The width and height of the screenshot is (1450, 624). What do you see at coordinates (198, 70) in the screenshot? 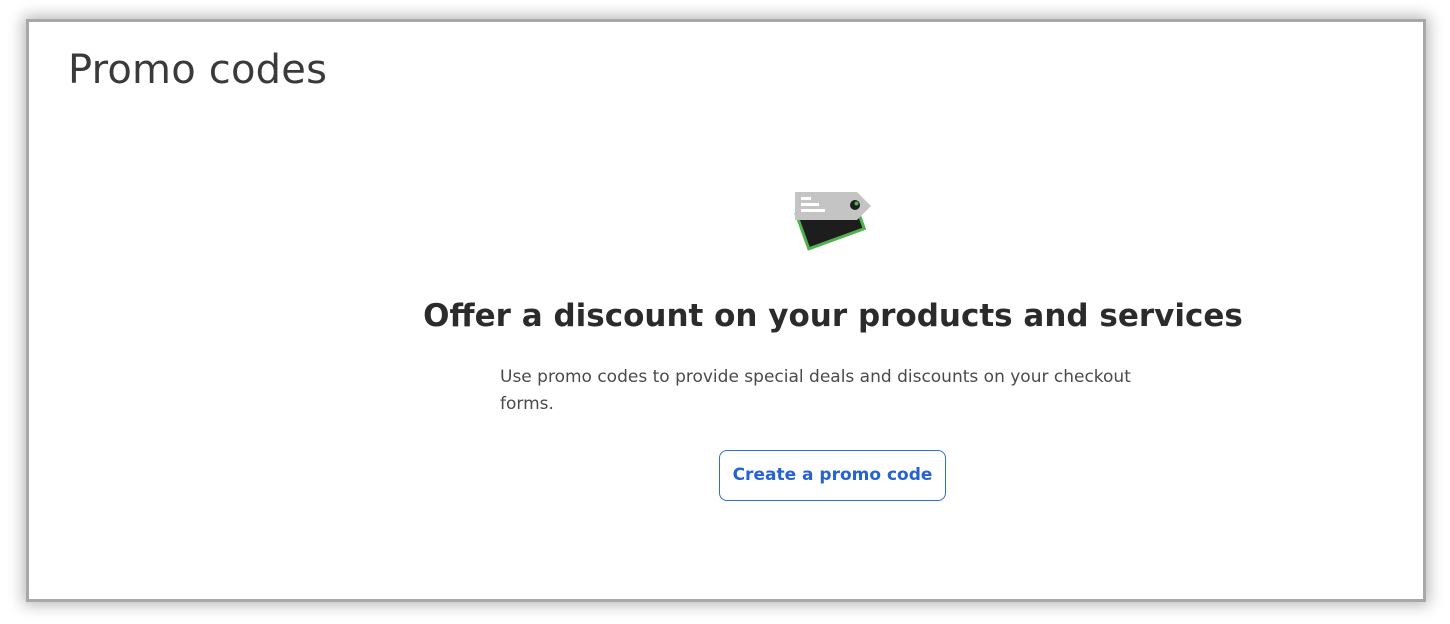
I see `page-title: Promo codes` at bounding box center [198, 70].